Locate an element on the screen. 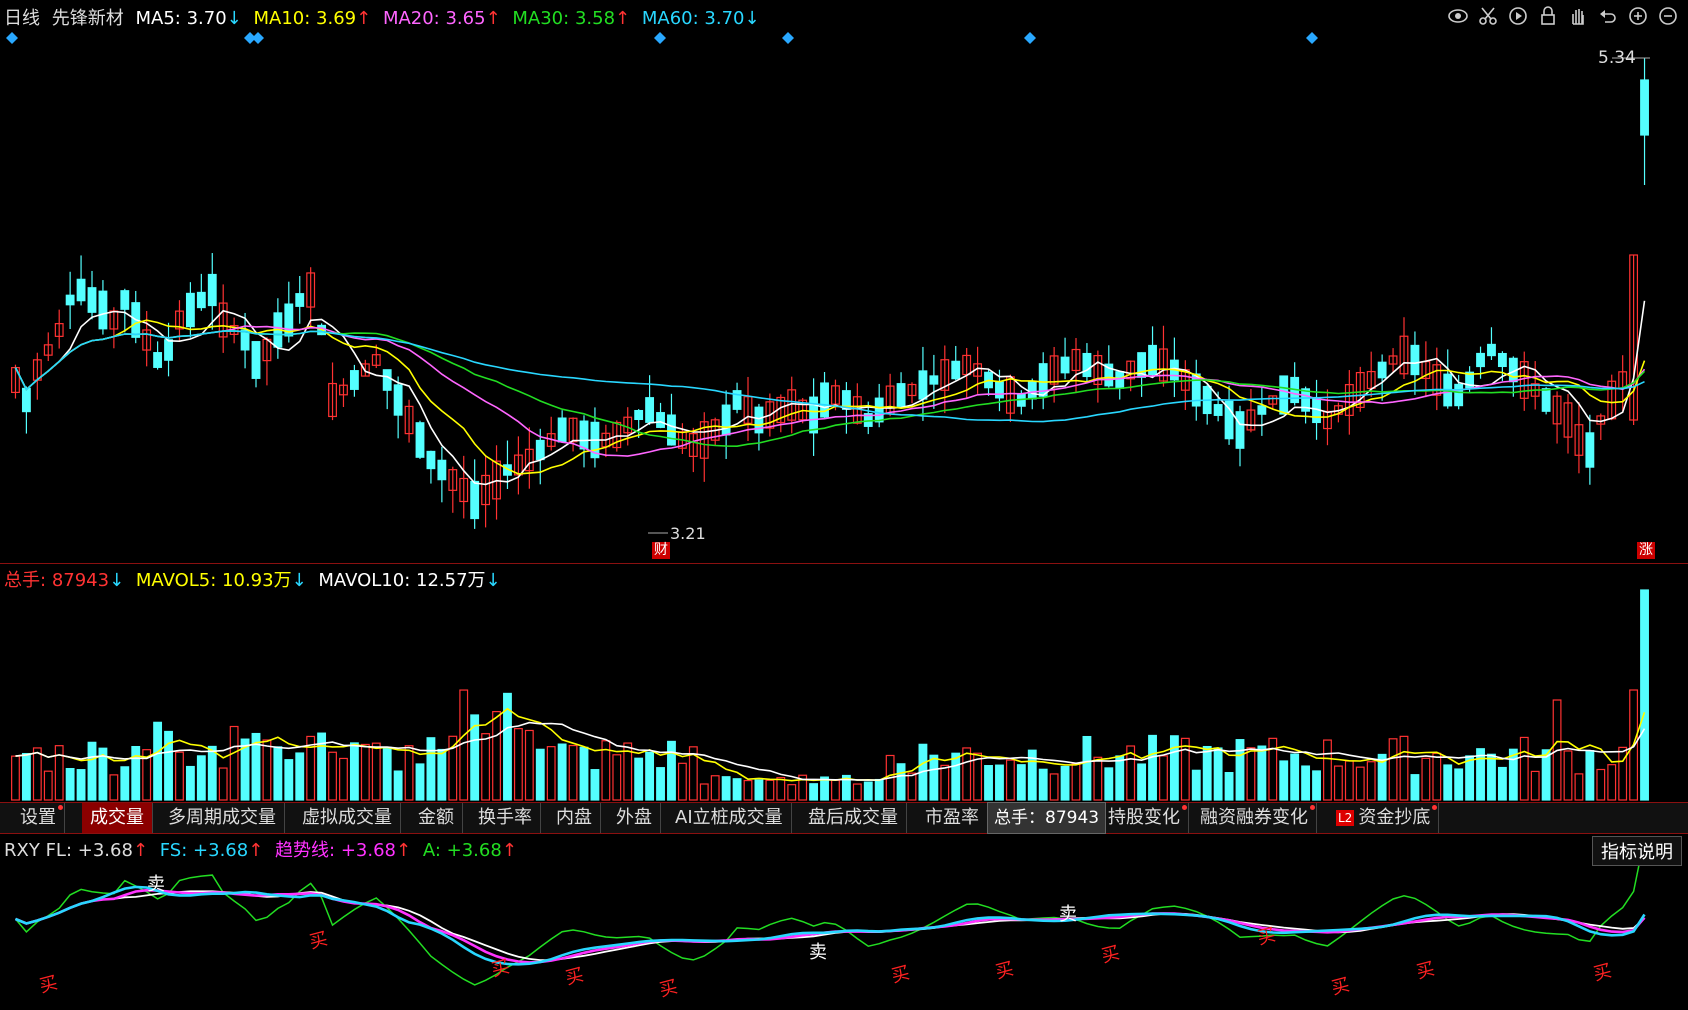 Image resolution: width=1688 pixels, height=1010 pixels. scissors-icon is located at coordinates (1488, 16).